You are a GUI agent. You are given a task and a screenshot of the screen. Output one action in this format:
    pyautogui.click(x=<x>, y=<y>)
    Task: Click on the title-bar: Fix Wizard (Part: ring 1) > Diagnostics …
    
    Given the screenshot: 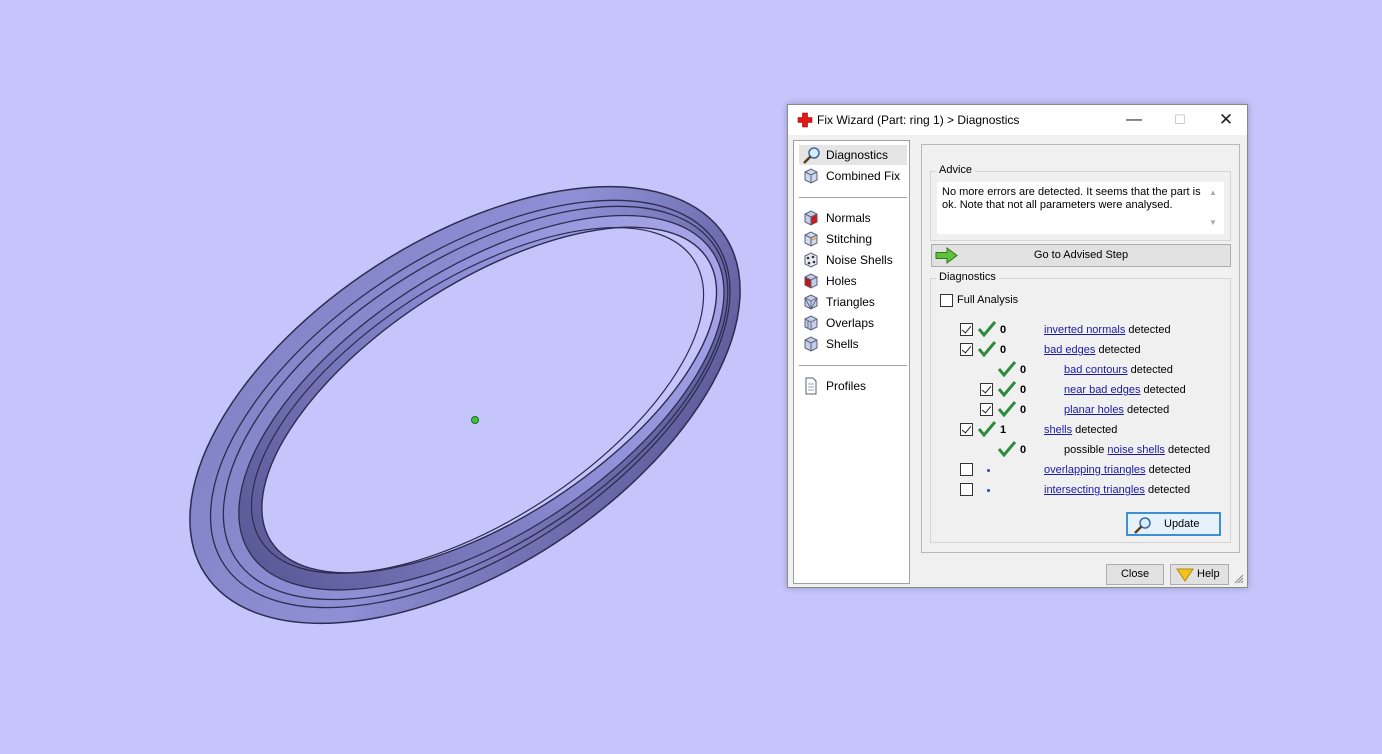 What is the action you would take?
    pyautogui.click(x=1017, y=120)
    